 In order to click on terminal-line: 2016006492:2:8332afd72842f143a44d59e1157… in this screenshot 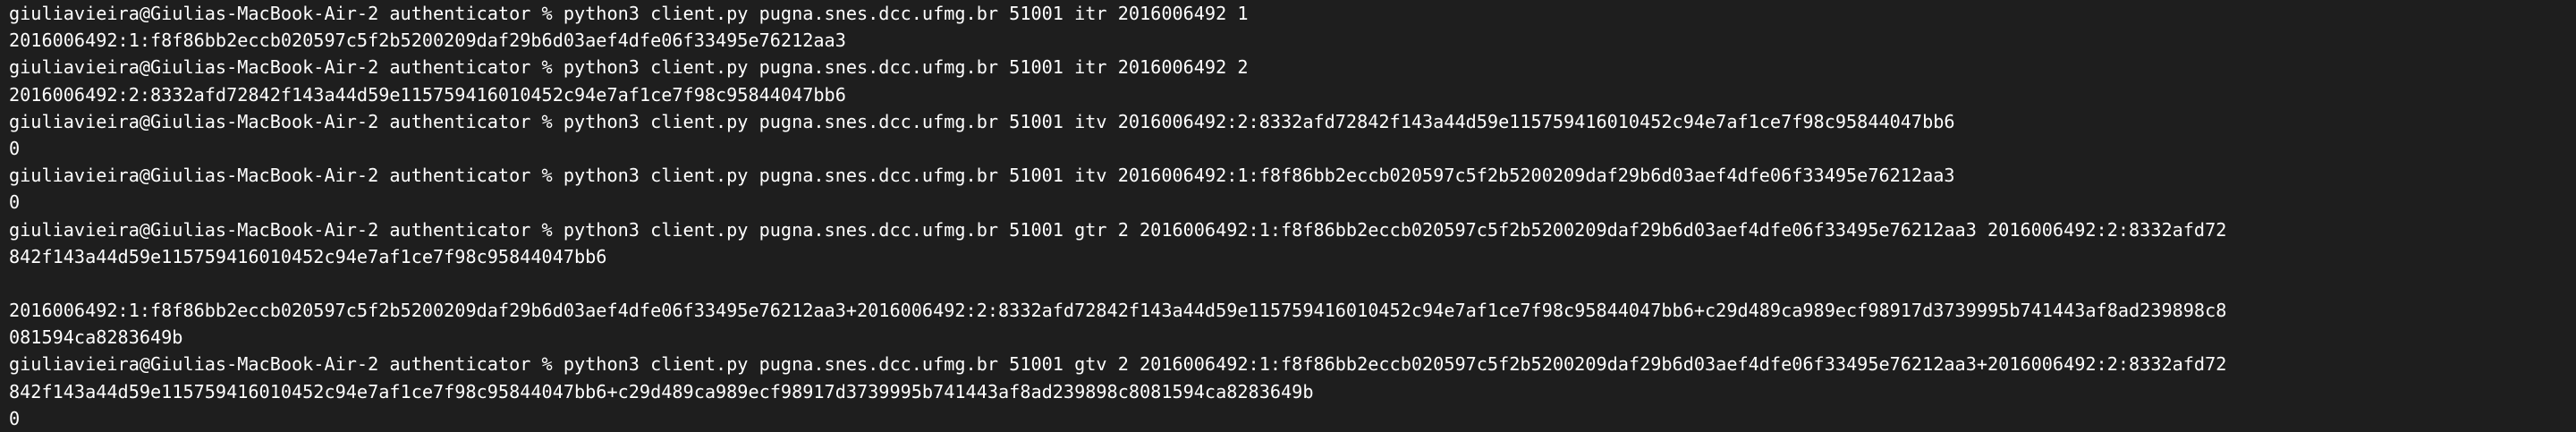, I will do `click(1292, 94)`.